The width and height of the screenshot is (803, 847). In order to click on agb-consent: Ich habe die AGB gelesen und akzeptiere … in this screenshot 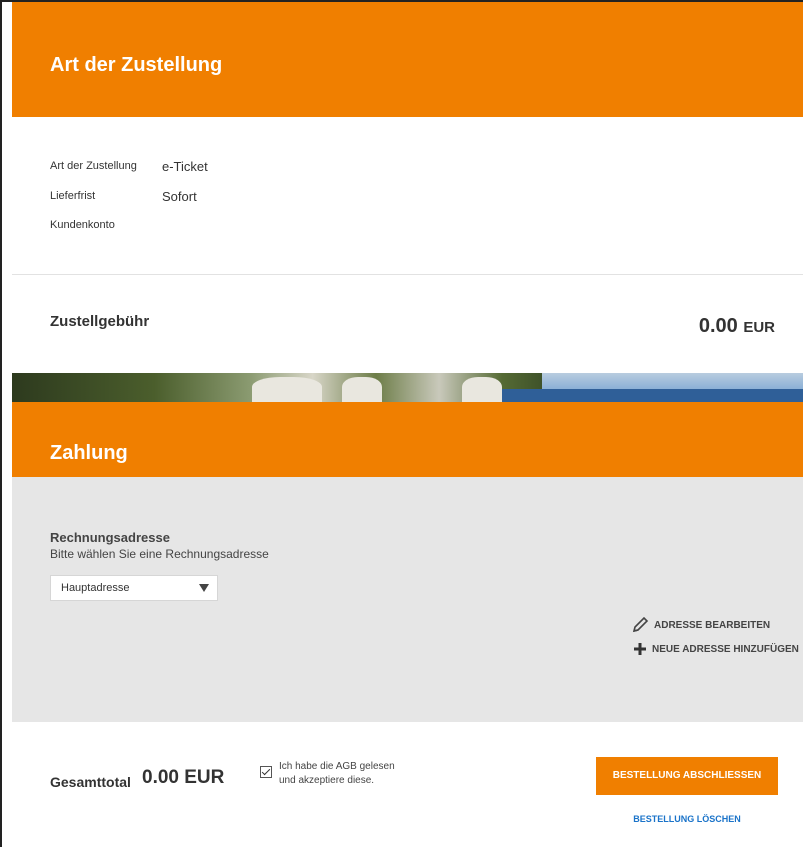, I will do `click(339, 774)`.